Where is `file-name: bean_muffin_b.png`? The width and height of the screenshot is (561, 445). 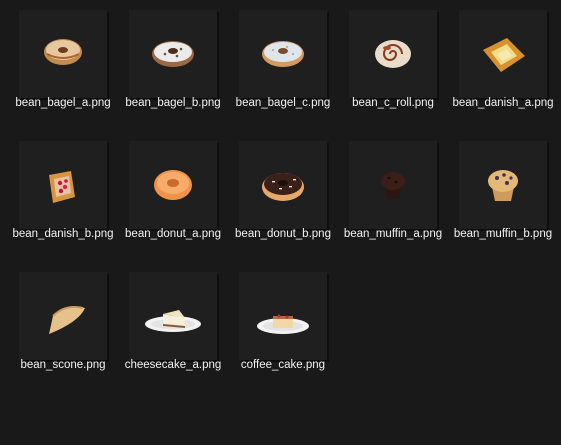
file-name: bean_muffin_b.png is located at coordinates (503, 234).